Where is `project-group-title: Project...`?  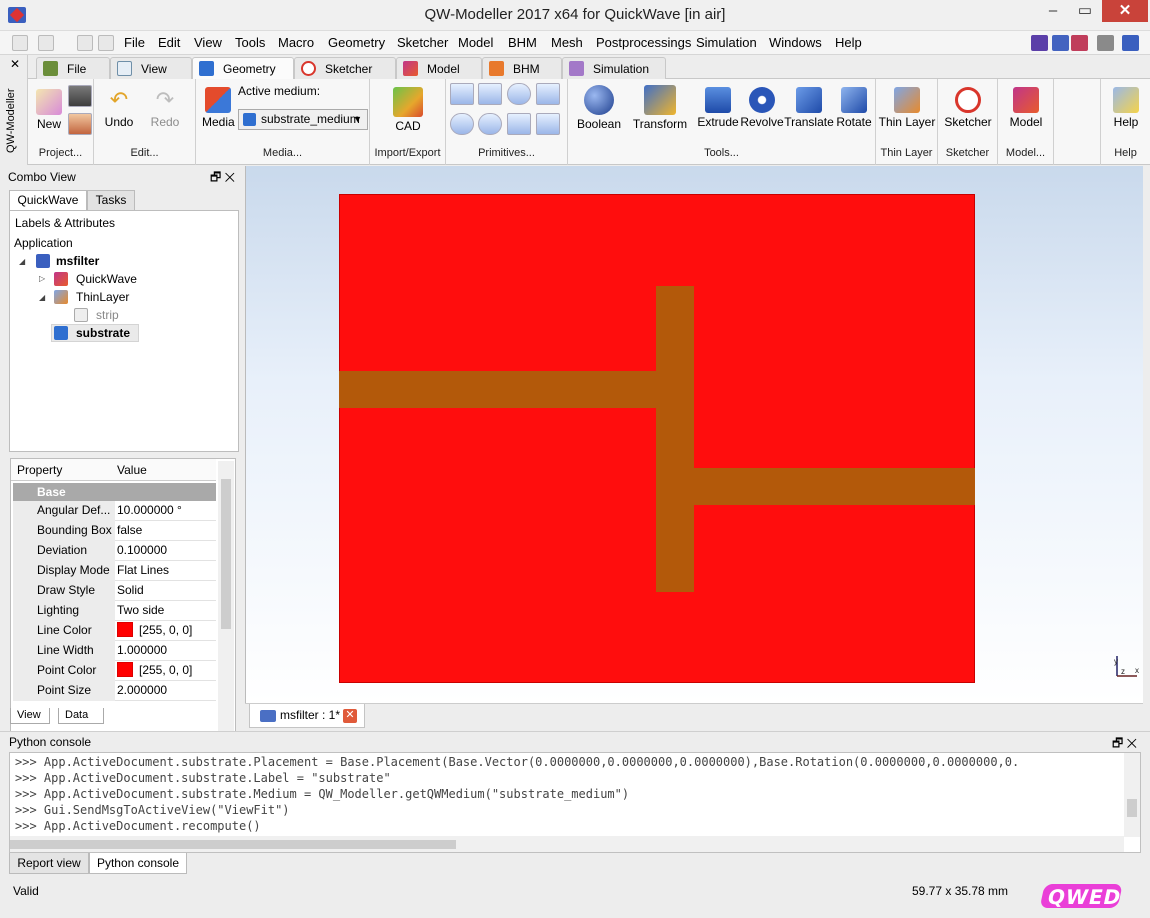
project-group-title: Project... is located at coordinates (60, 153).